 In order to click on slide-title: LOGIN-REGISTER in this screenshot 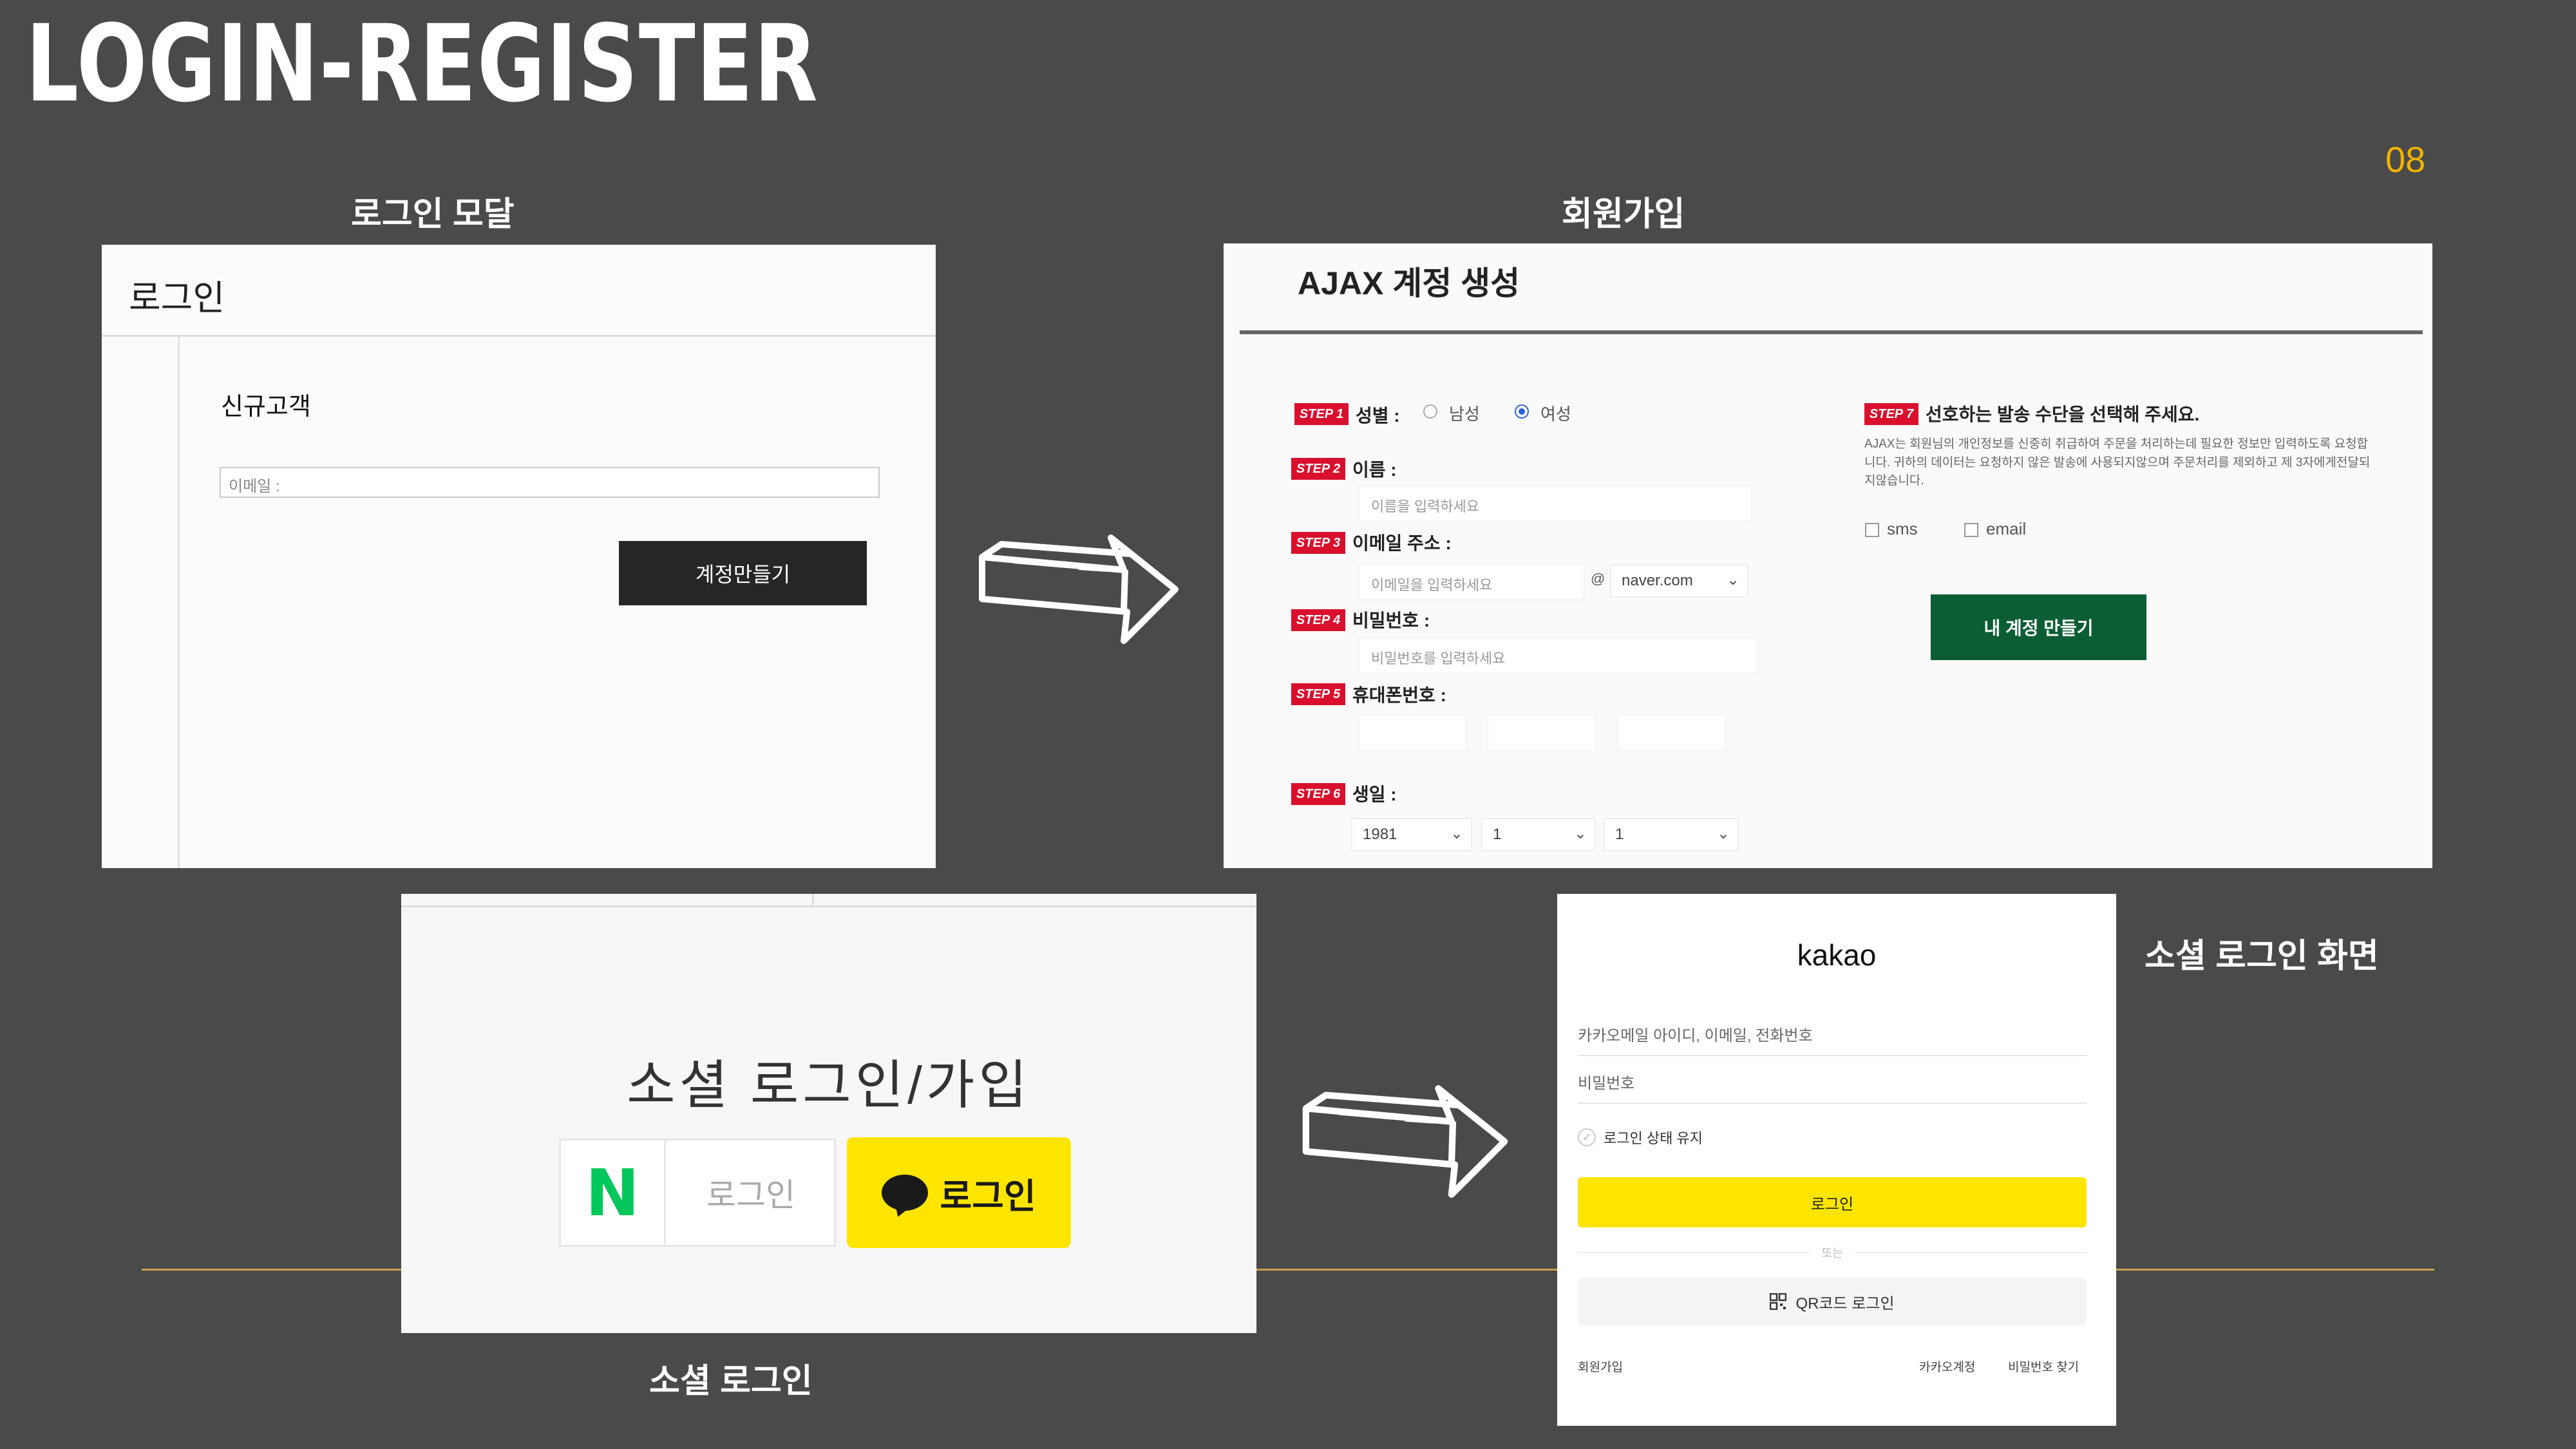, I will do `click(422, 64)`.